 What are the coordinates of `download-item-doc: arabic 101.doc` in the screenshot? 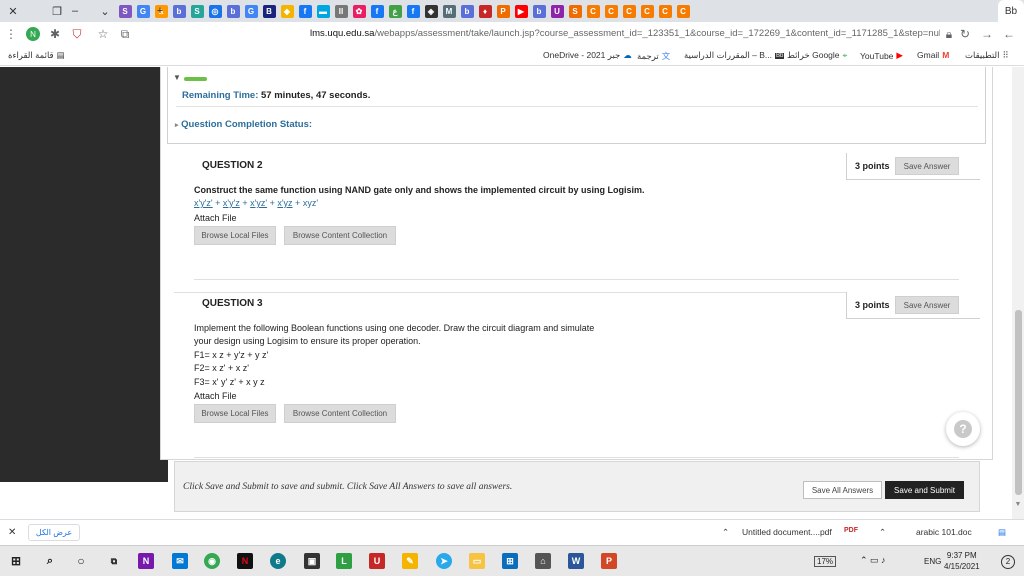 It's located at (944, 532).